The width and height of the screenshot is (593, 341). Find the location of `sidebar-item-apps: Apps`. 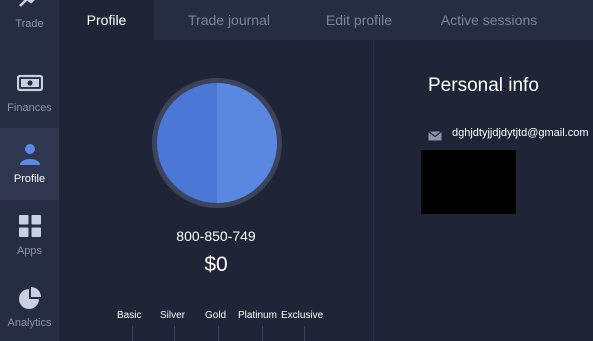

sidebar-item-apps: Apps is located at coordinates (29, 249).